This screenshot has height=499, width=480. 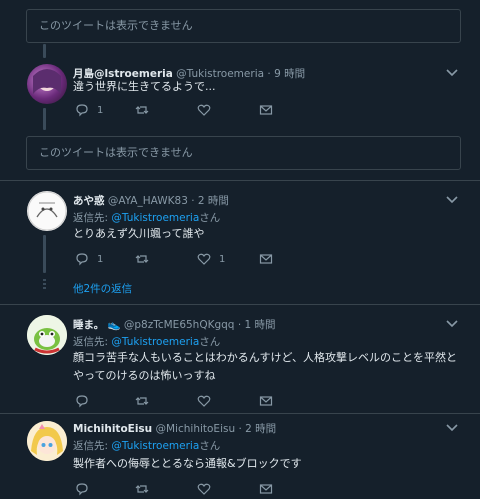 What do you see at coordinates (188, 259) in the screenshot?
I see `tweet-actions: 1 1` at bounding box center [188, 259].